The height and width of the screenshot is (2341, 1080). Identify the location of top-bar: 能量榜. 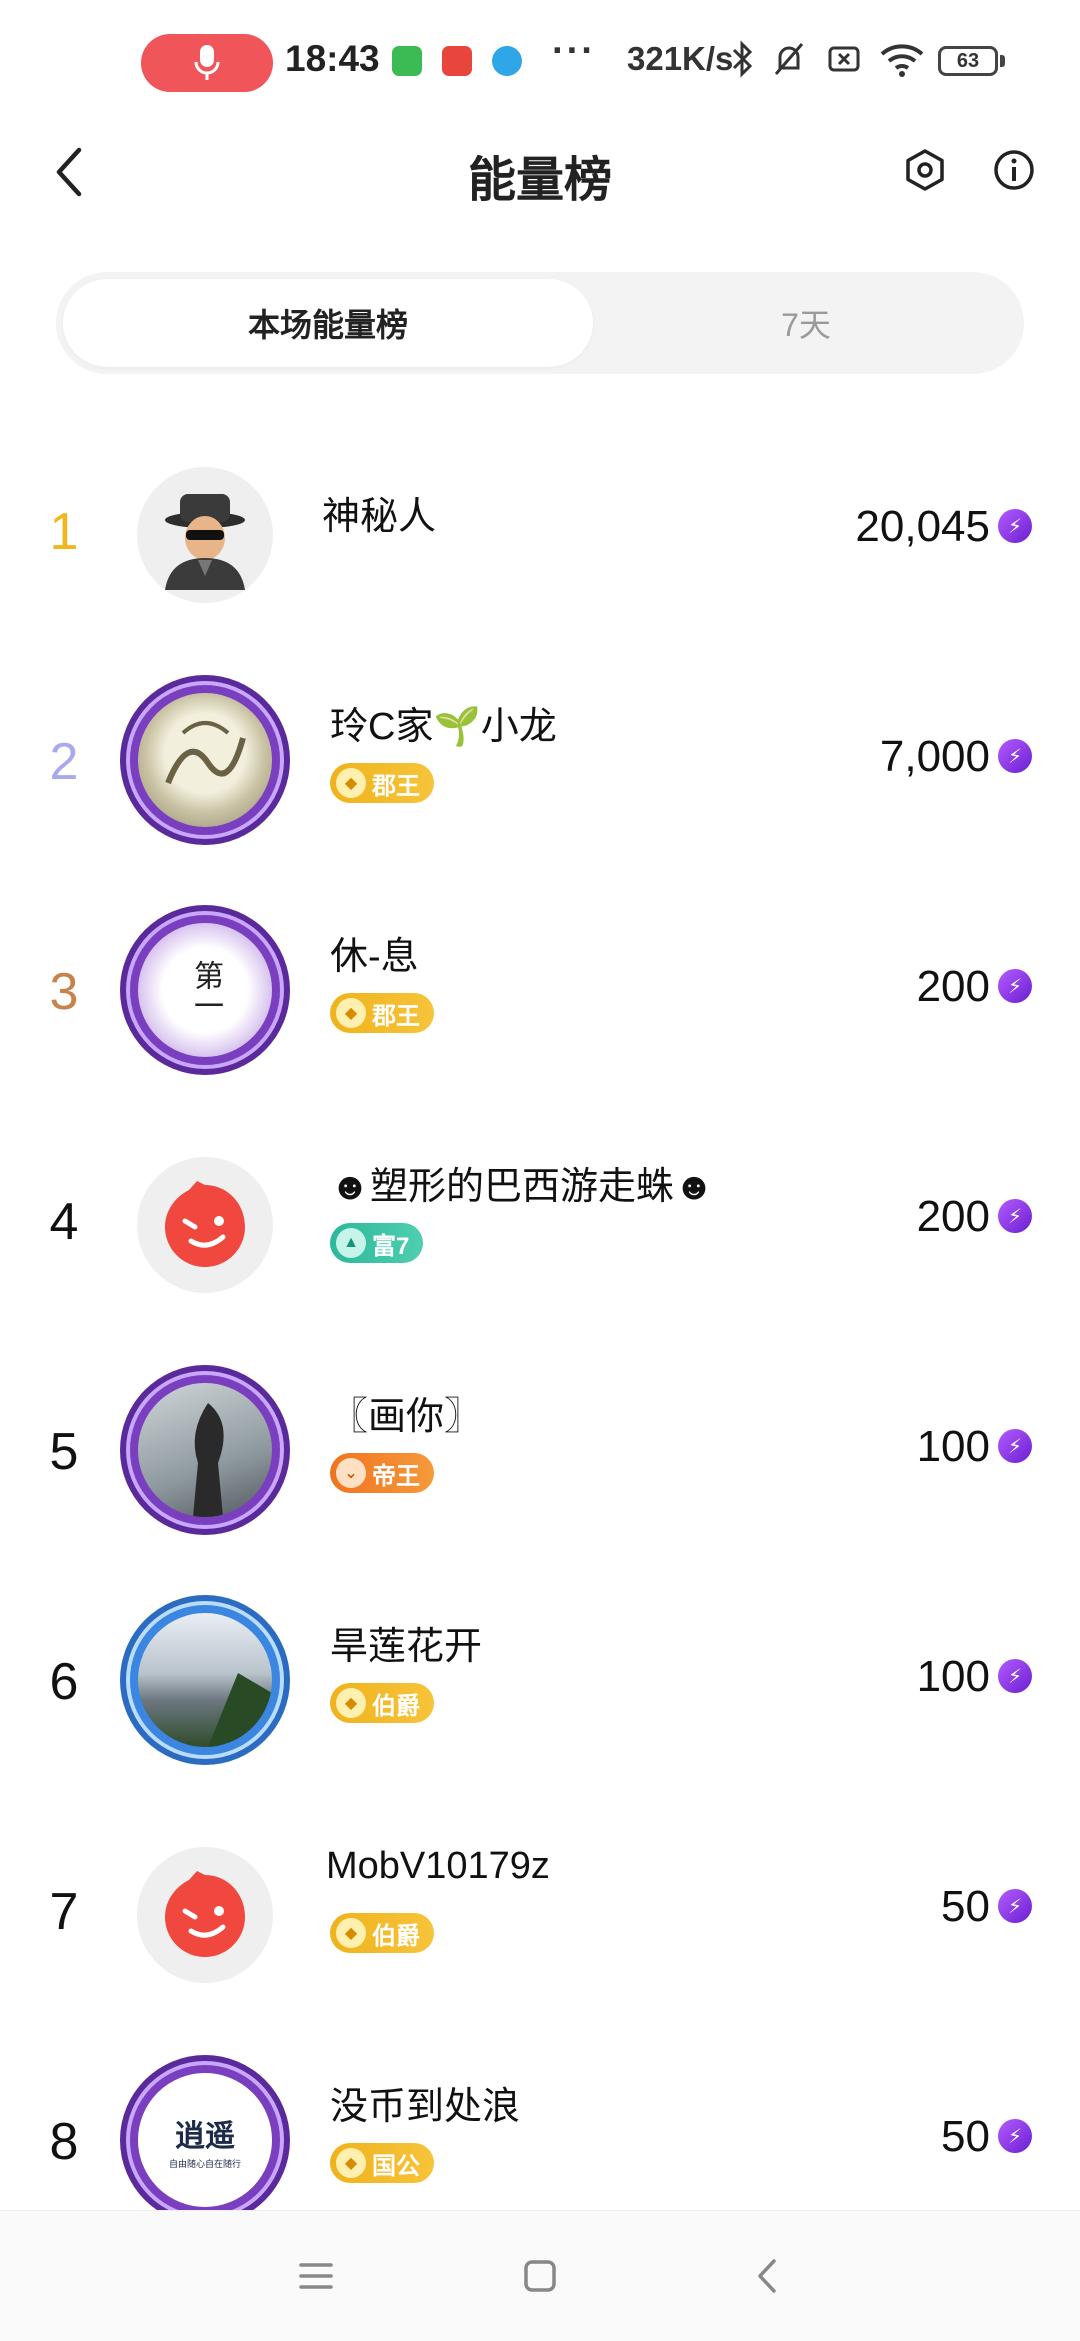
(540, 170).